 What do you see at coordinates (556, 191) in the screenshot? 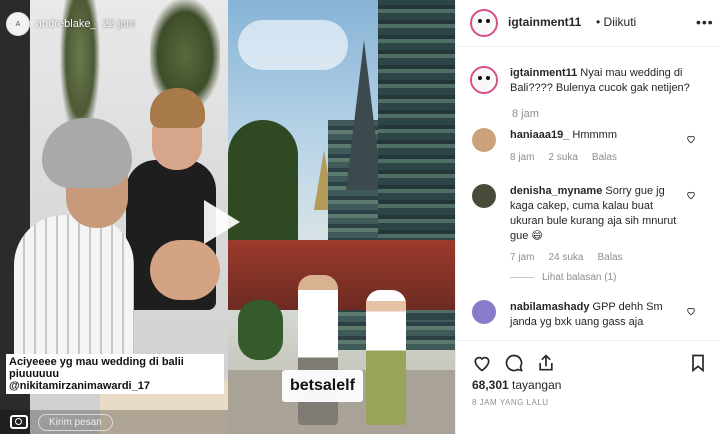
I see `comment-username: denisha_myname` at bounding box center [556, 191].